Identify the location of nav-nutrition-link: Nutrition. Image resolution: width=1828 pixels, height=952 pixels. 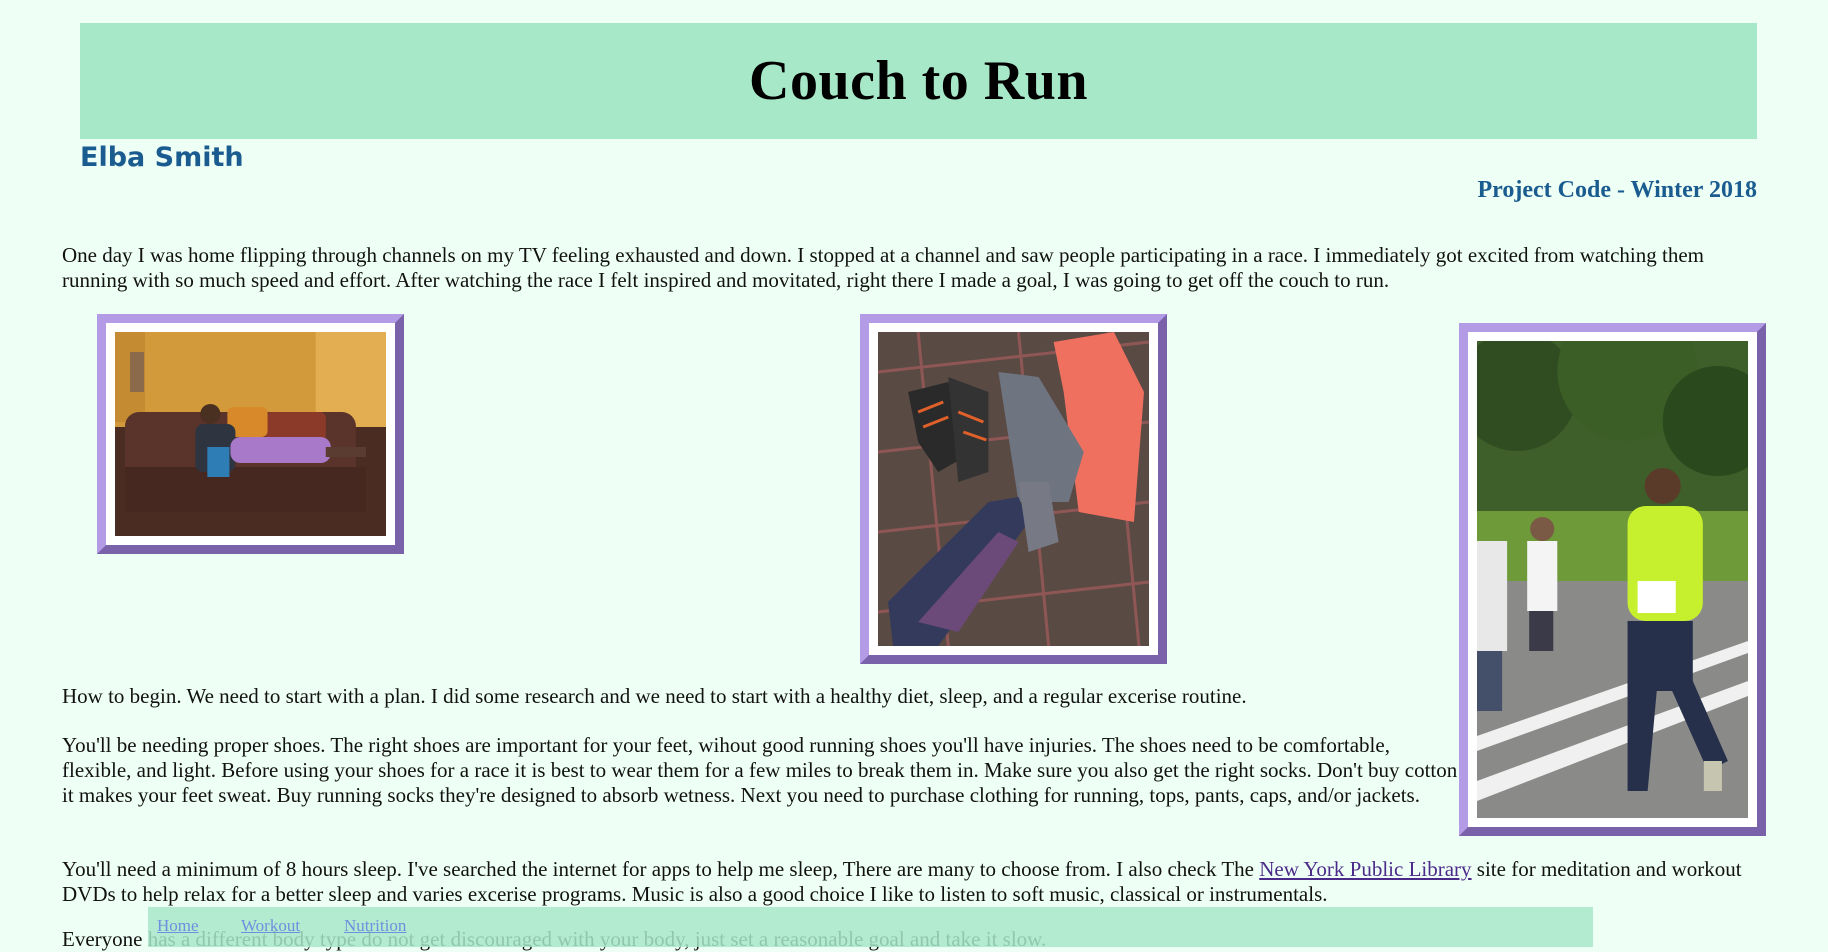
(375, 926).